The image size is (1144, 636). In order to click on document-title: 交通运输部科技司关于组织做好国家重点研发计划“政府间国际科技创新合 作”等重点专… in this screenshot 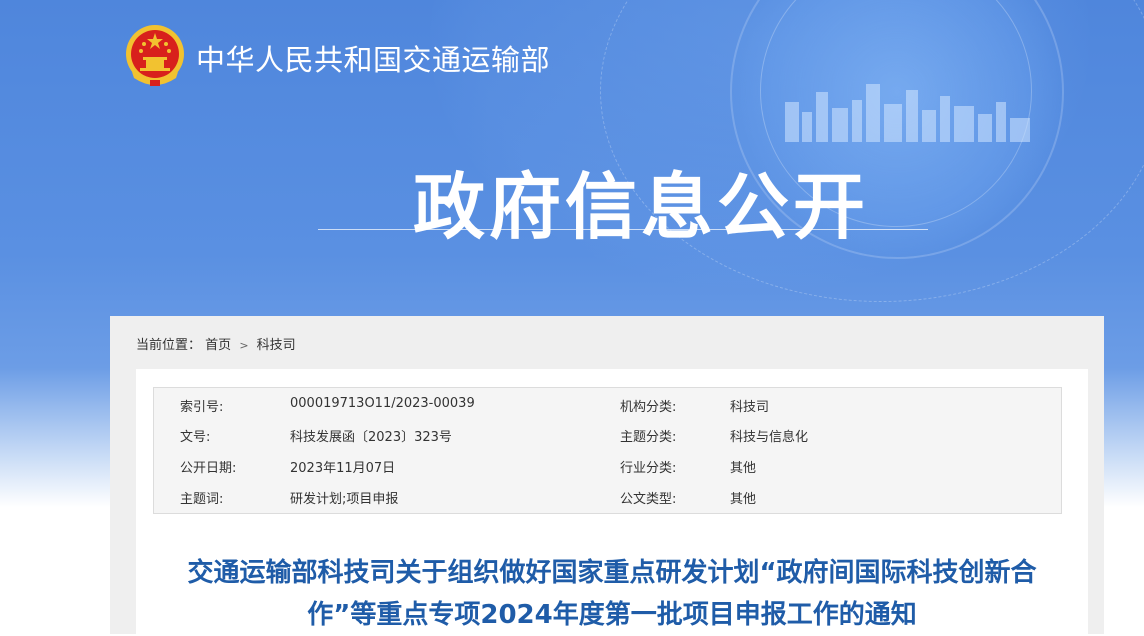, I will do `click(612, 594)`.